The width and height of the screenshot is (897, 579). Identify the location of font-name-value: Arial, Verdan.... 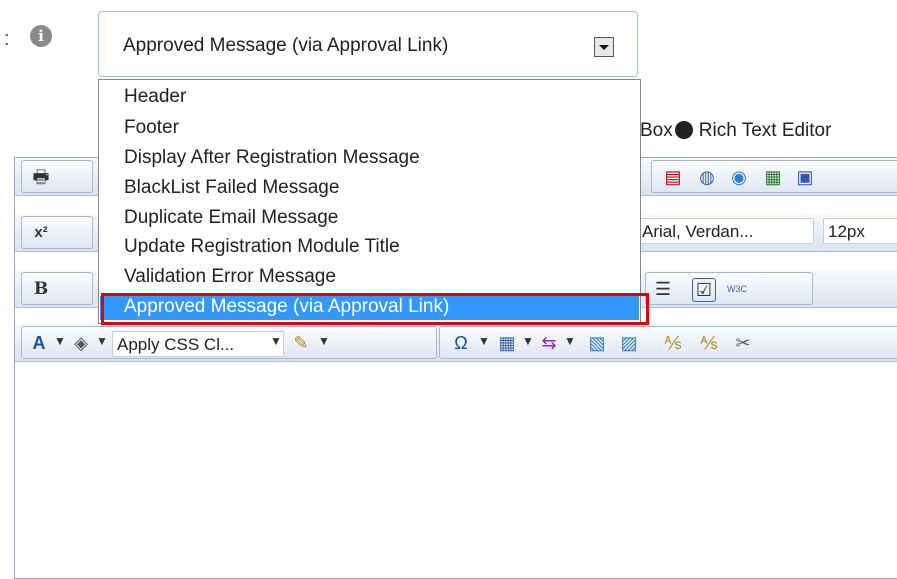
(698, 231).